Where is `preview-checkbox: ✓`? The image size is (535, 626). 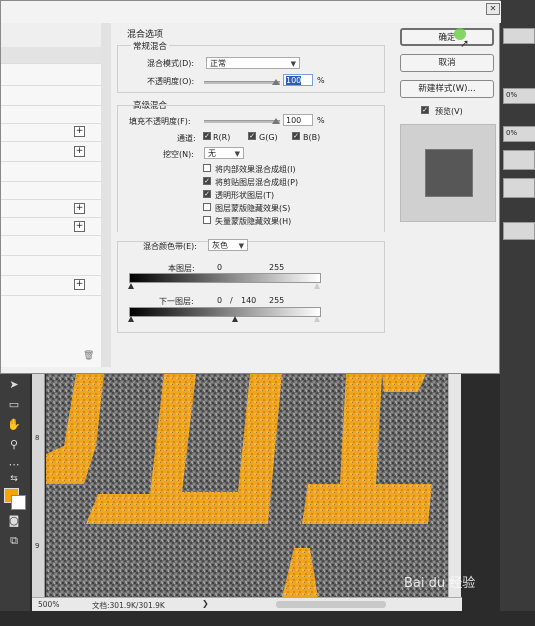
preview-checkbox: ✓ is located at coordinates (425, 110).